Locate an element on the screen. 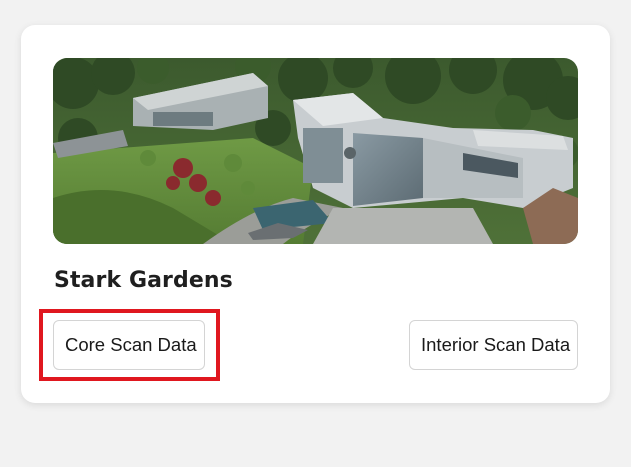  location-title: Stark Gardens is located at coordinates (143, 280).